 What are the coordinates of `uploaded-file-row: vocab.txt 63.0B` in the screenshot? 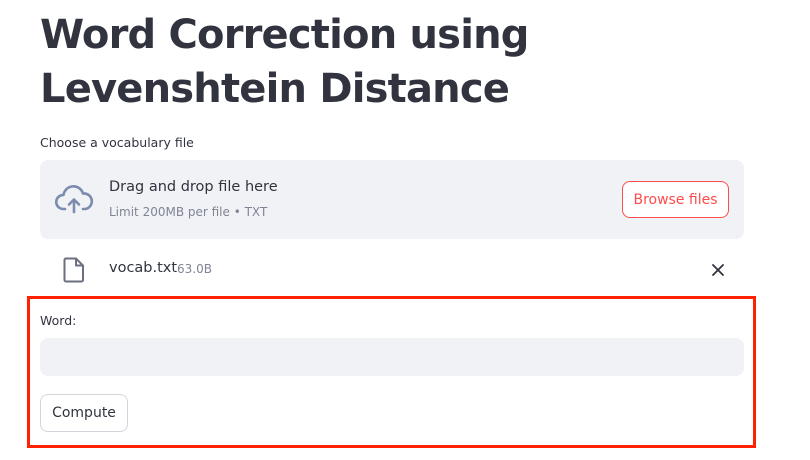 It's located at (392, 270).